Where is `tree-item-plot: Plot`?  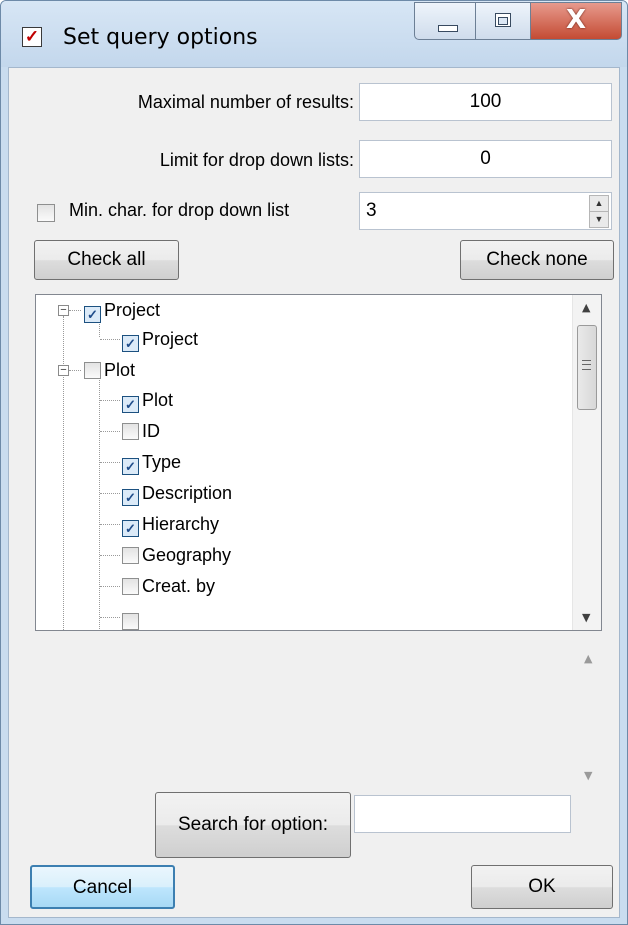 tree-item-plot: Plot is located at coordinates (109, 370).